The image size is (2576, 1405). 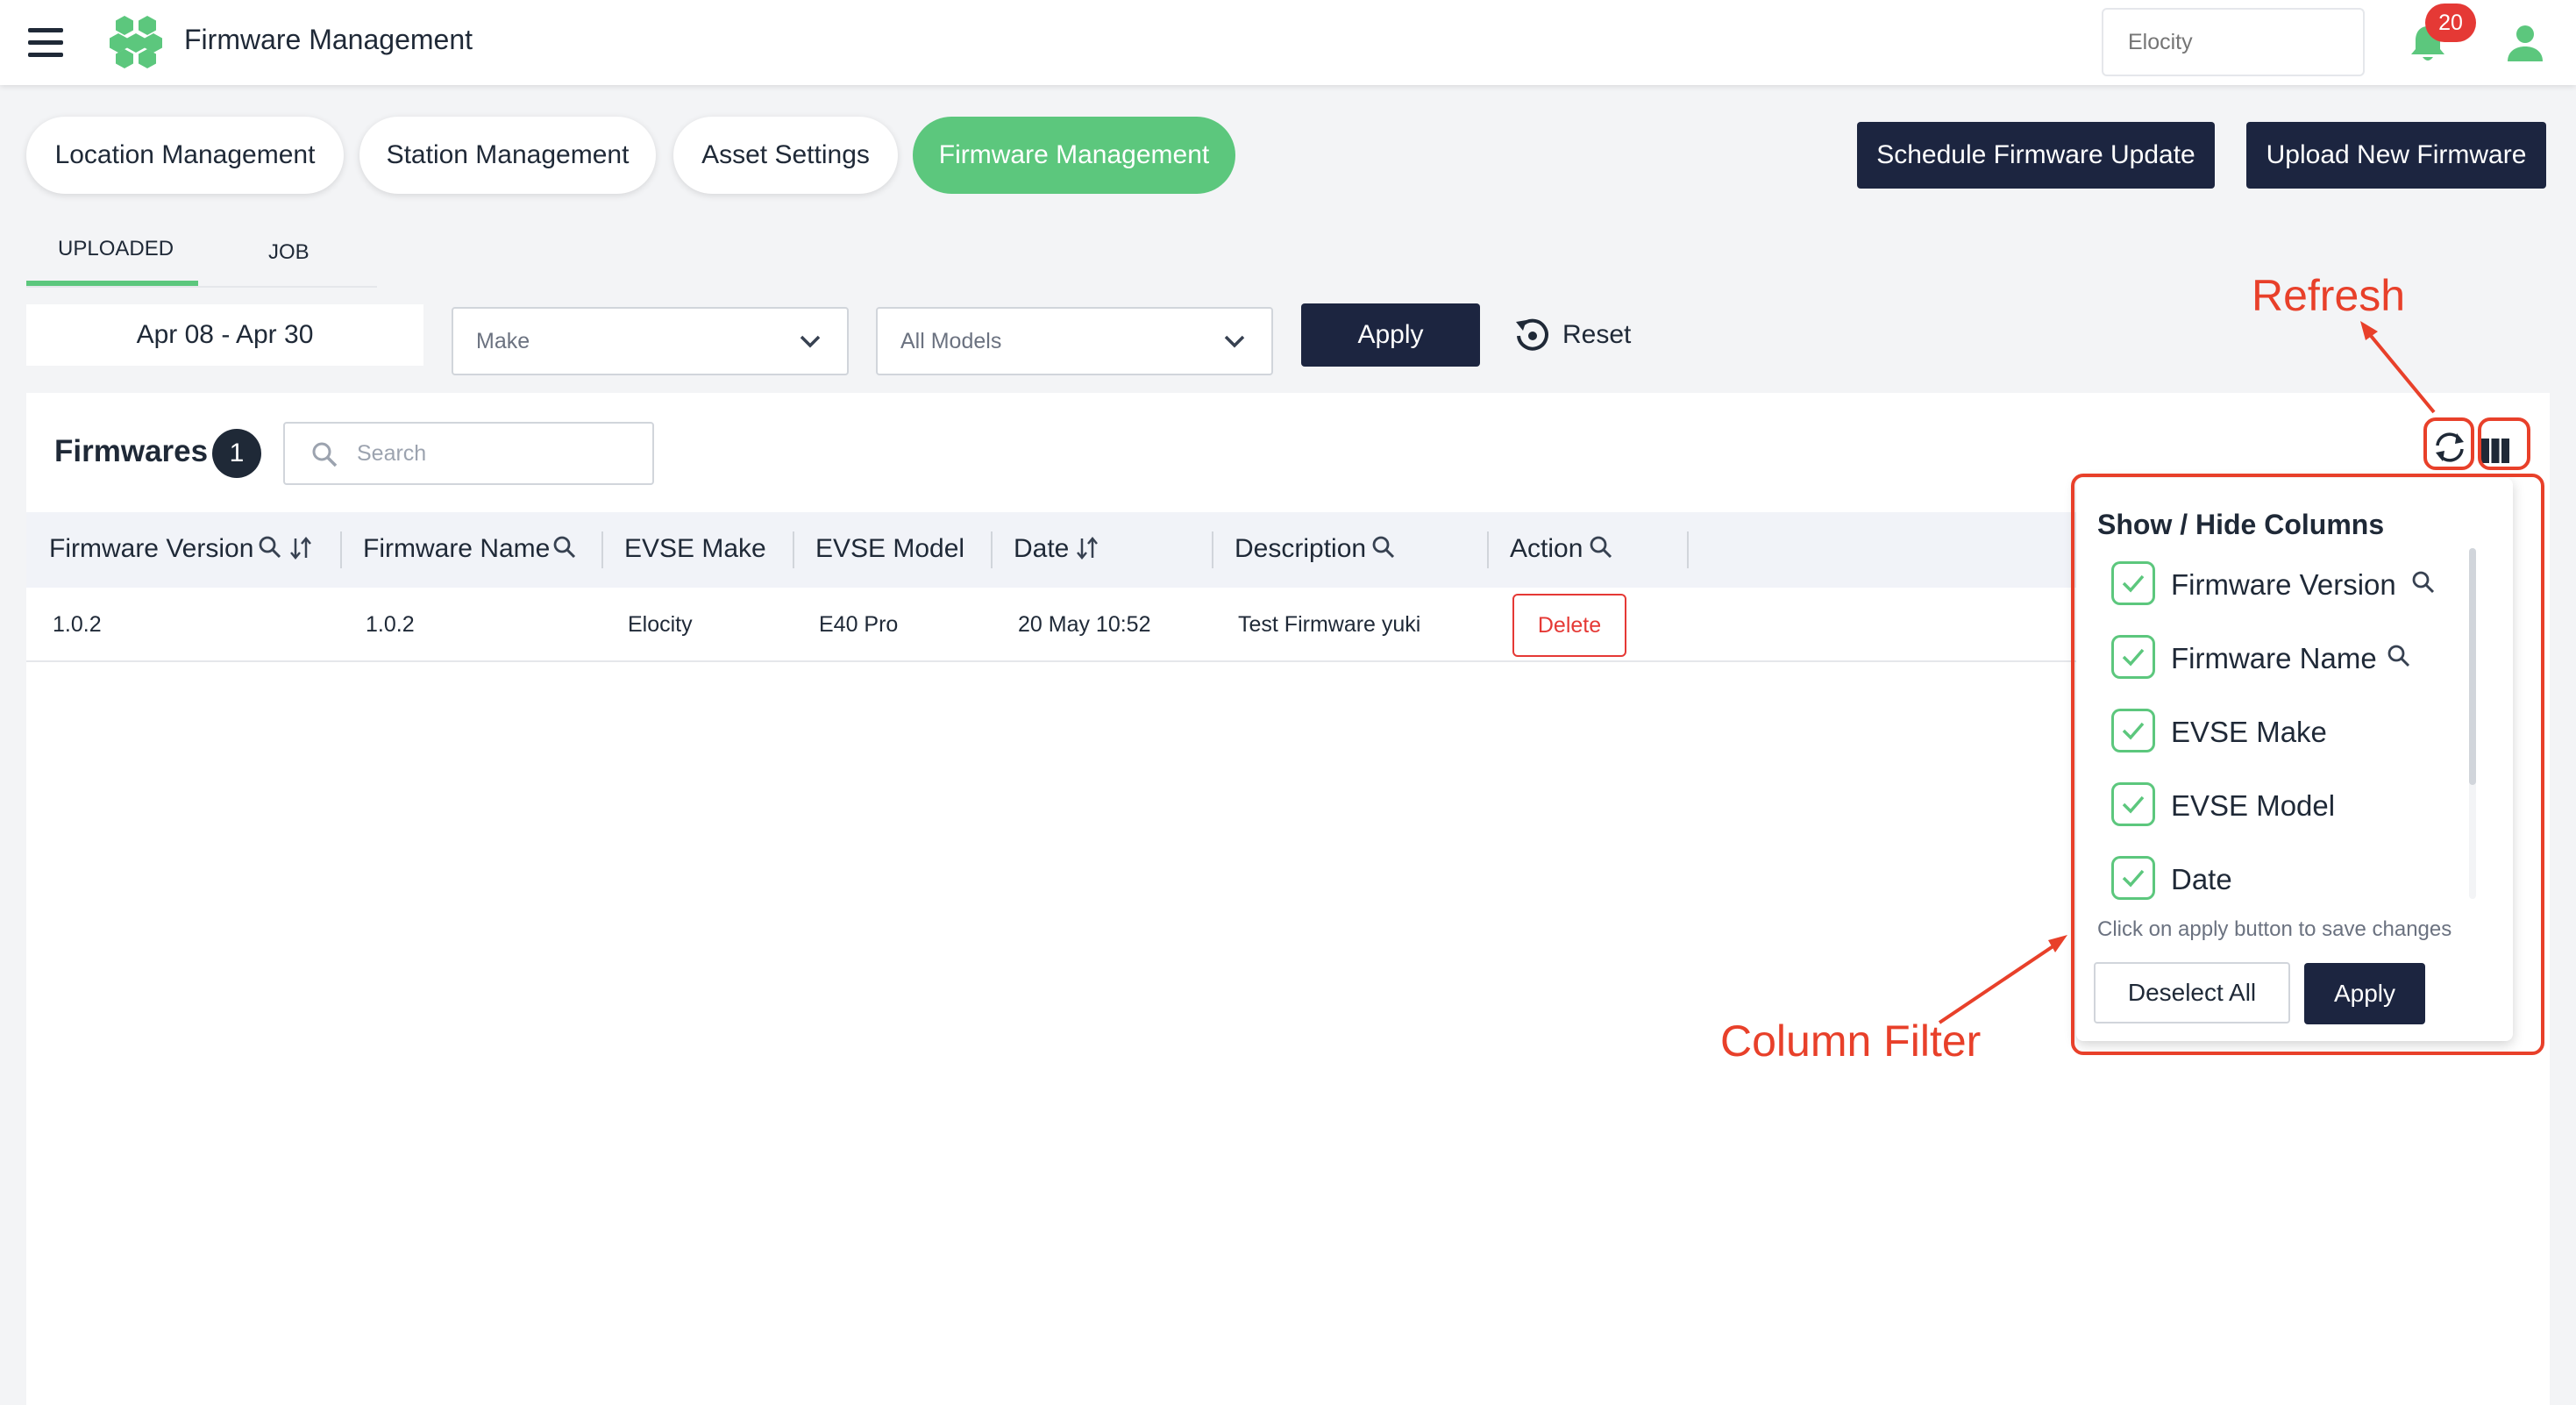 What do you see at coordinates (2187, 672) in the screenshot?
I see `annotation-arrows` at bounding box center [2187, 672].